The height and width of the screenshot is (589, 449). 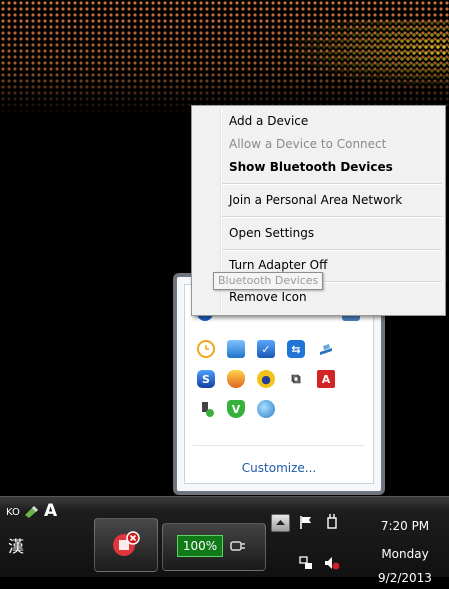 I want to click on check-chart-icon: ✓, so click(x=266, y=349).